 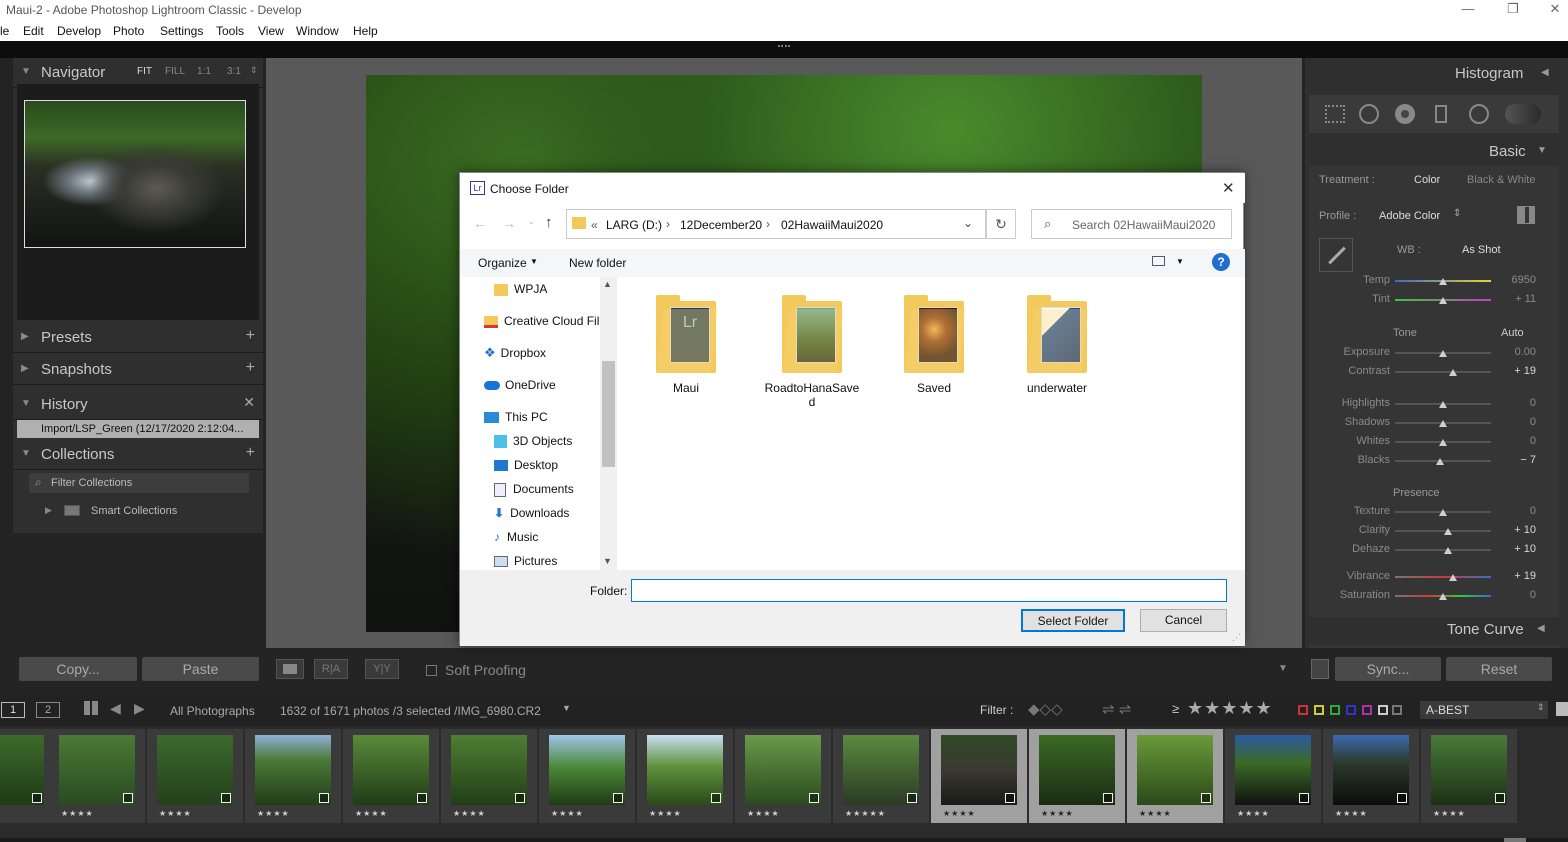 What do you see at coordinates (139, 708) in the screenshot?
I see `forward-arrow-icon: ▶` at bounding box center [139, 708].